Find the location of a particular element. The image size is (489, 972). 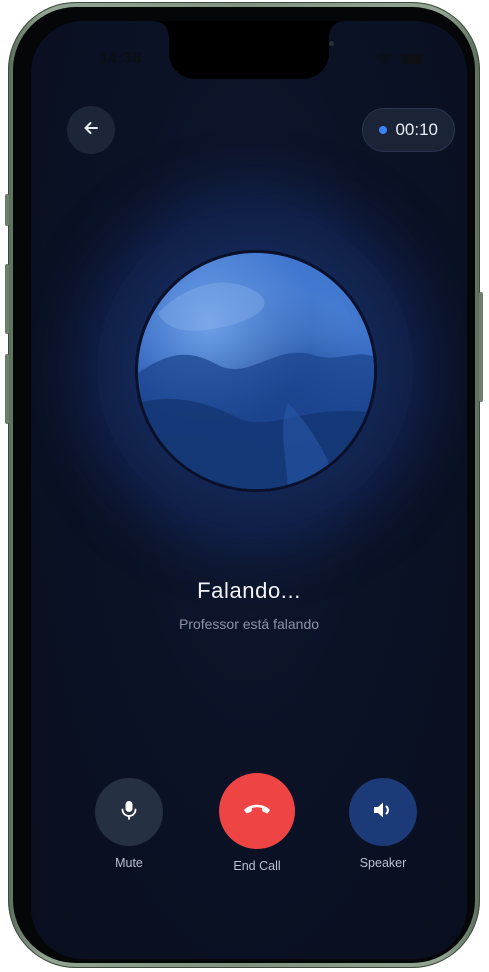

volume-up-button is located at coordinates (7, 299).